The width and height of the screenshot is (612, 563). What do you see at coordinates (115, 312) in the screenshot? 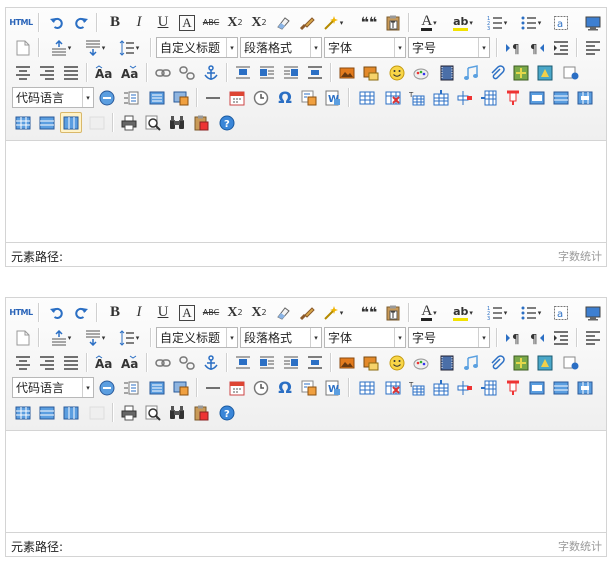
I see `bold-icon: B` at bounding box center [115, 312].